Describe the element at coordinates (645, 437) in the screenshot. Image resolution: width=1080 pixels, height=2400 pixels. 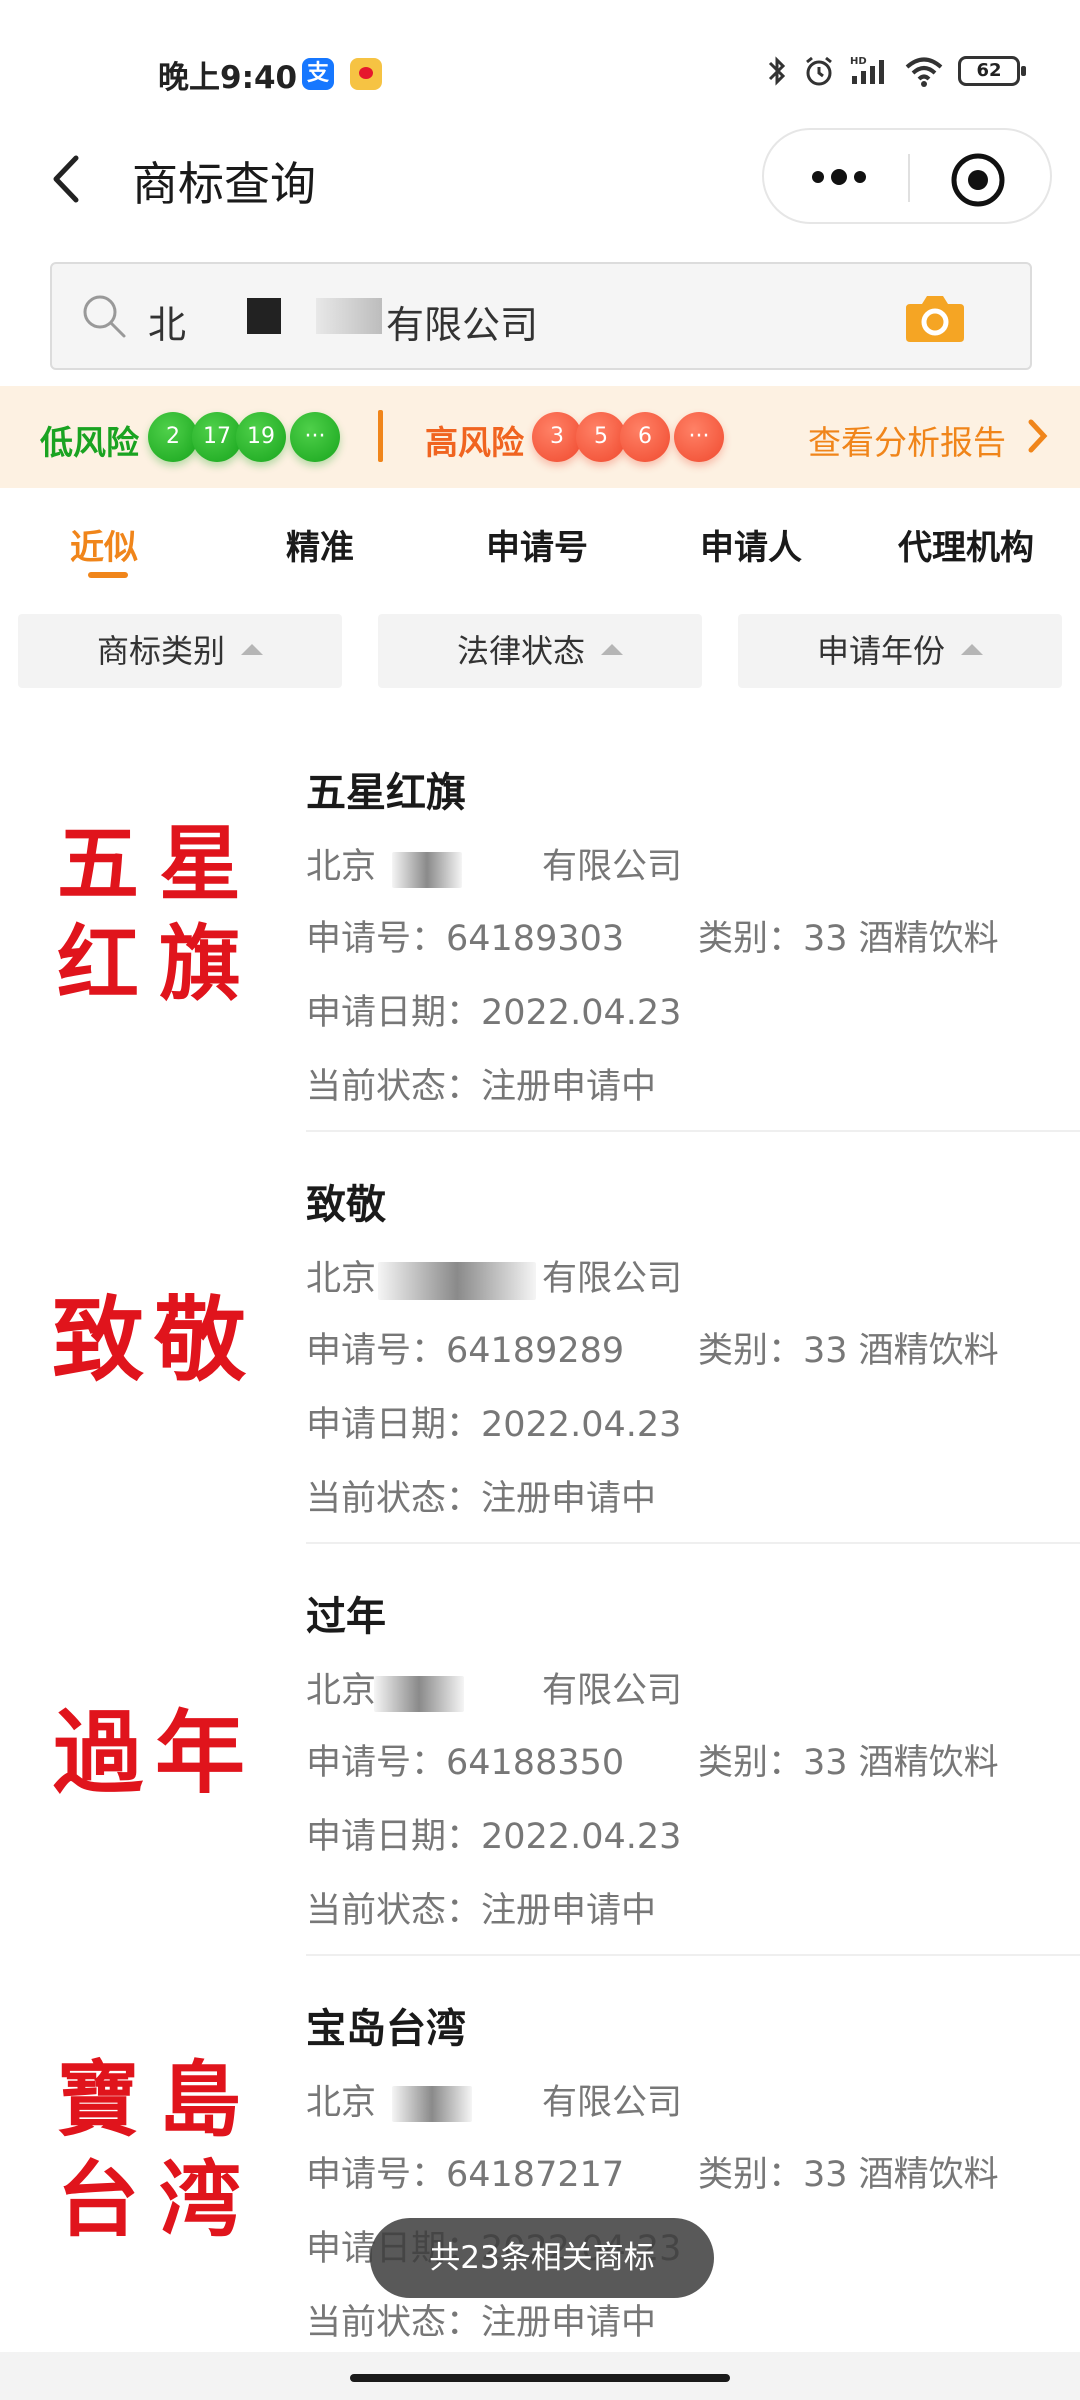
I see `high-risk-count: 6` at that location.